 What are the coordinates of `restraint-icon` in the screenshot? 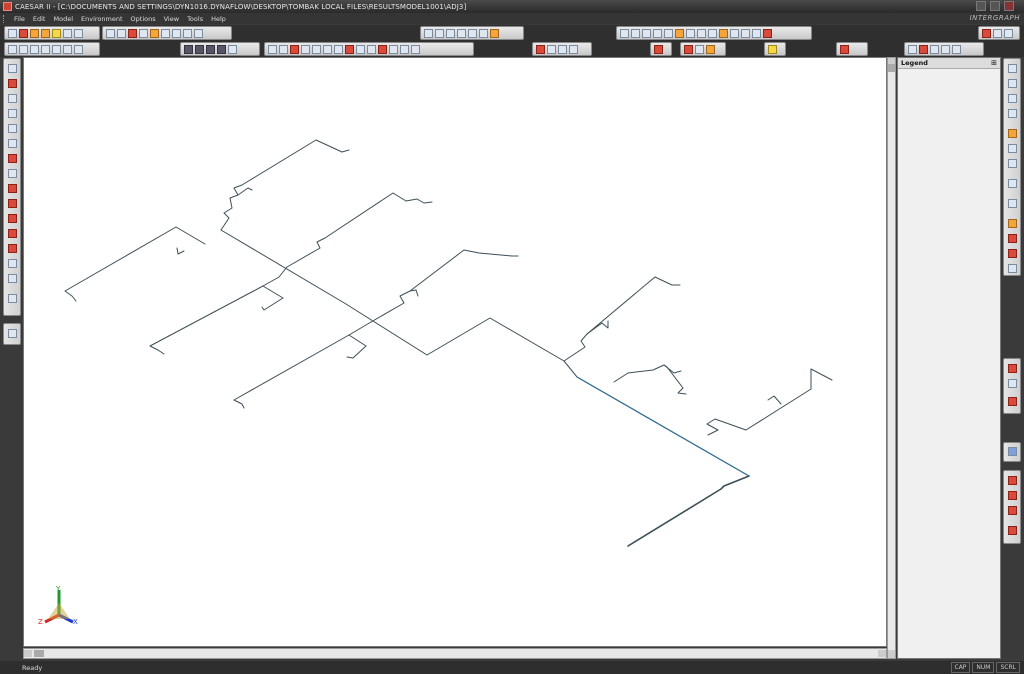 It's located at (132, 33).